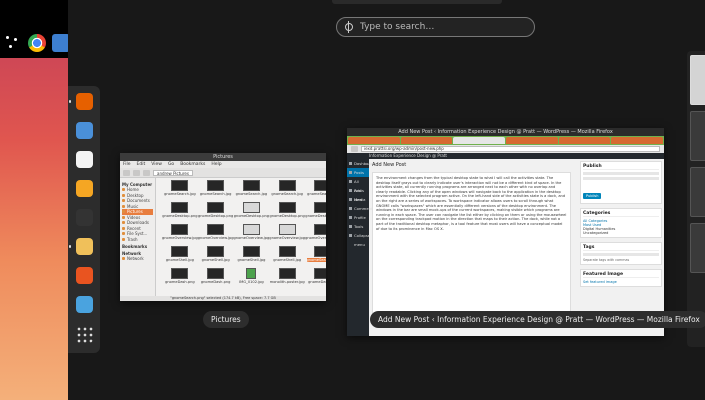 The height and width of the screenshot is (400, 705). What do you see at coordinates (621, 167) in the screenshot?
I see `box-title: Publish` at bounding box center [621, 167].